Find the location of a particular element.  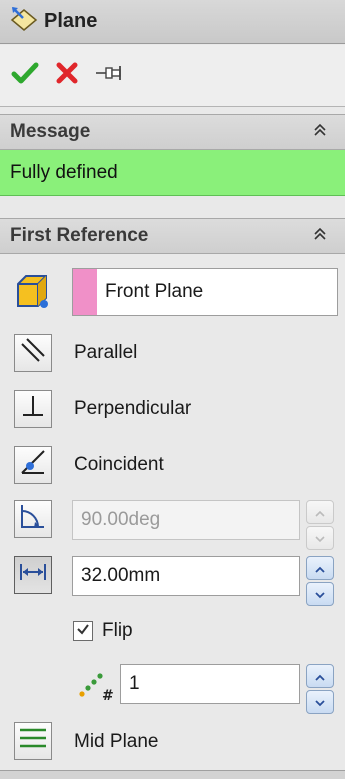

first-reference-group-header: First Reference is located at coordinates (172, 236).